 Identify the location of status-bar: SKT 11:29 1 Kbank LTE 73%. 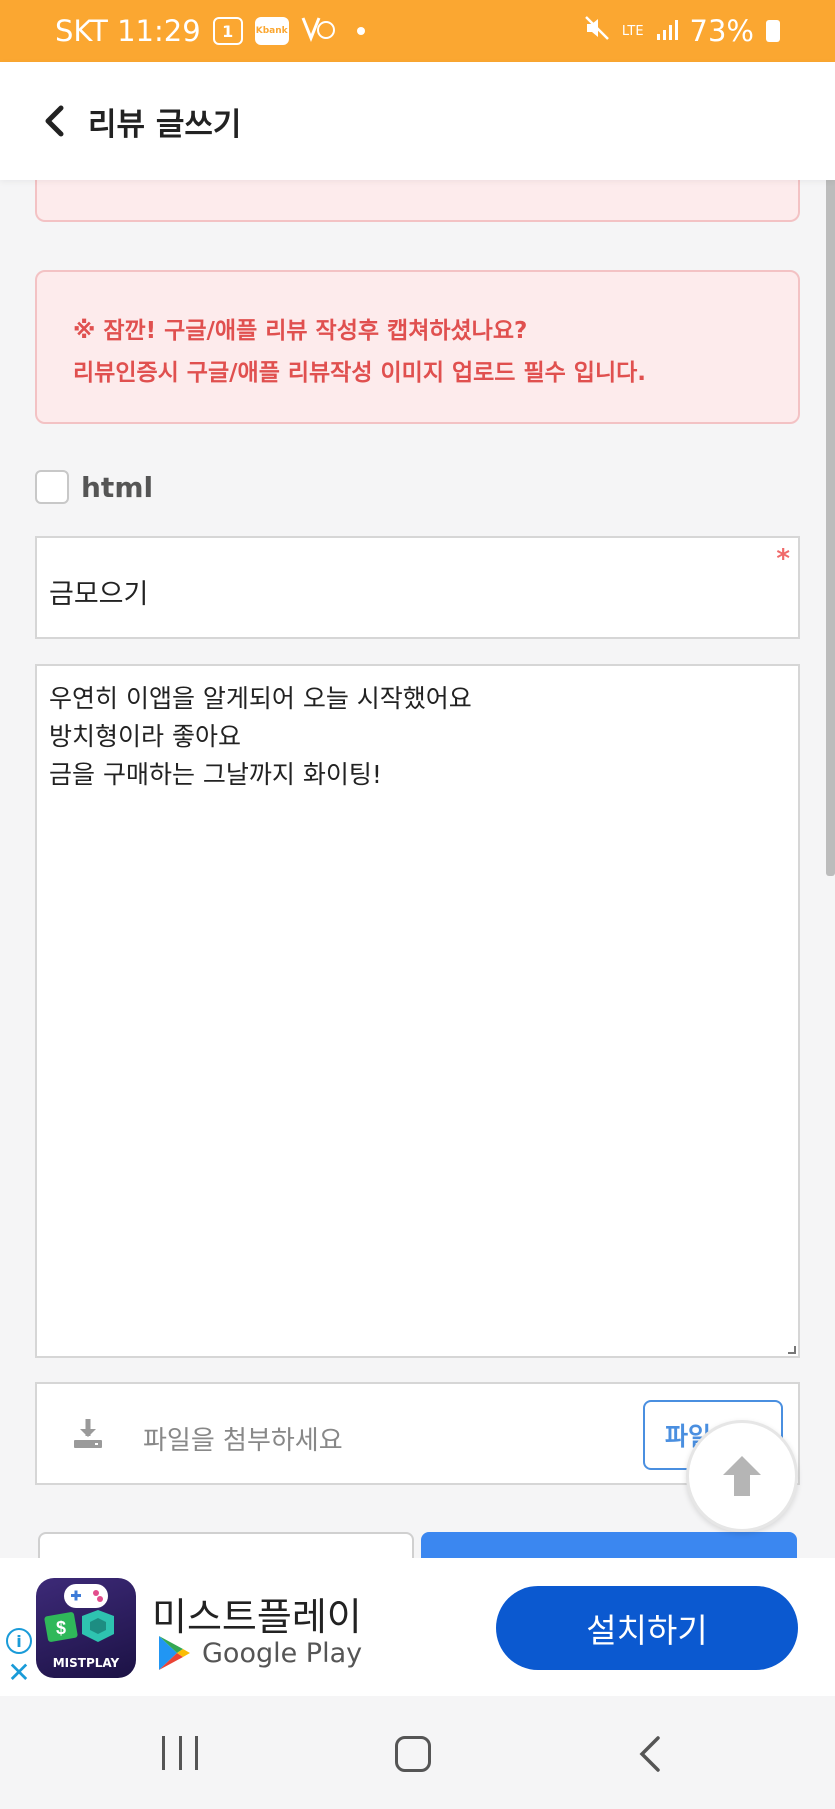
(417, 31).